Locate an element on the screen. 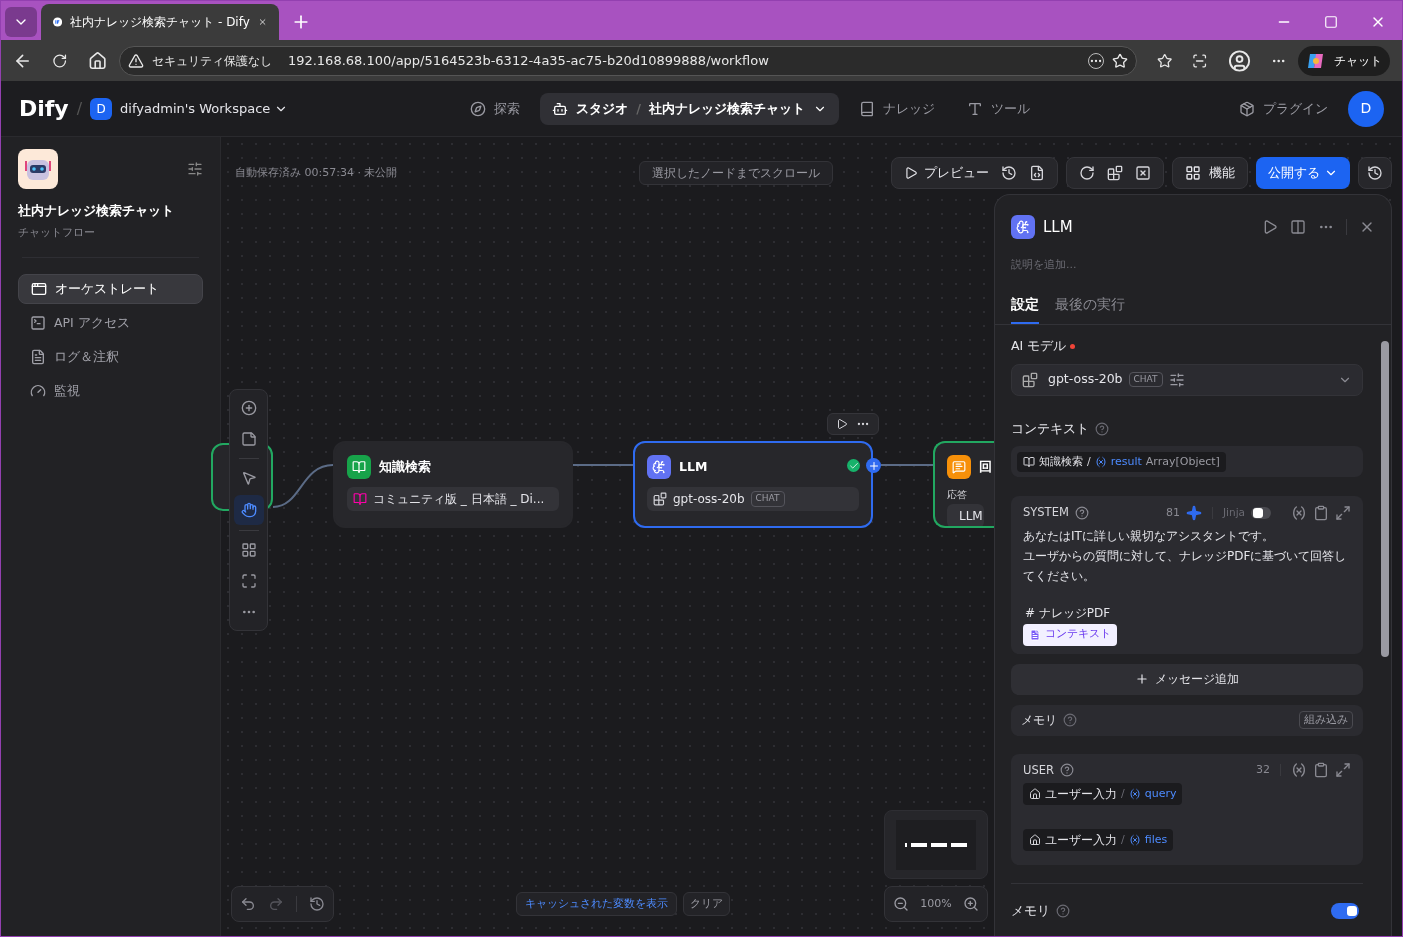  node-title: 知識検索 is located at coordinates (405, 466).